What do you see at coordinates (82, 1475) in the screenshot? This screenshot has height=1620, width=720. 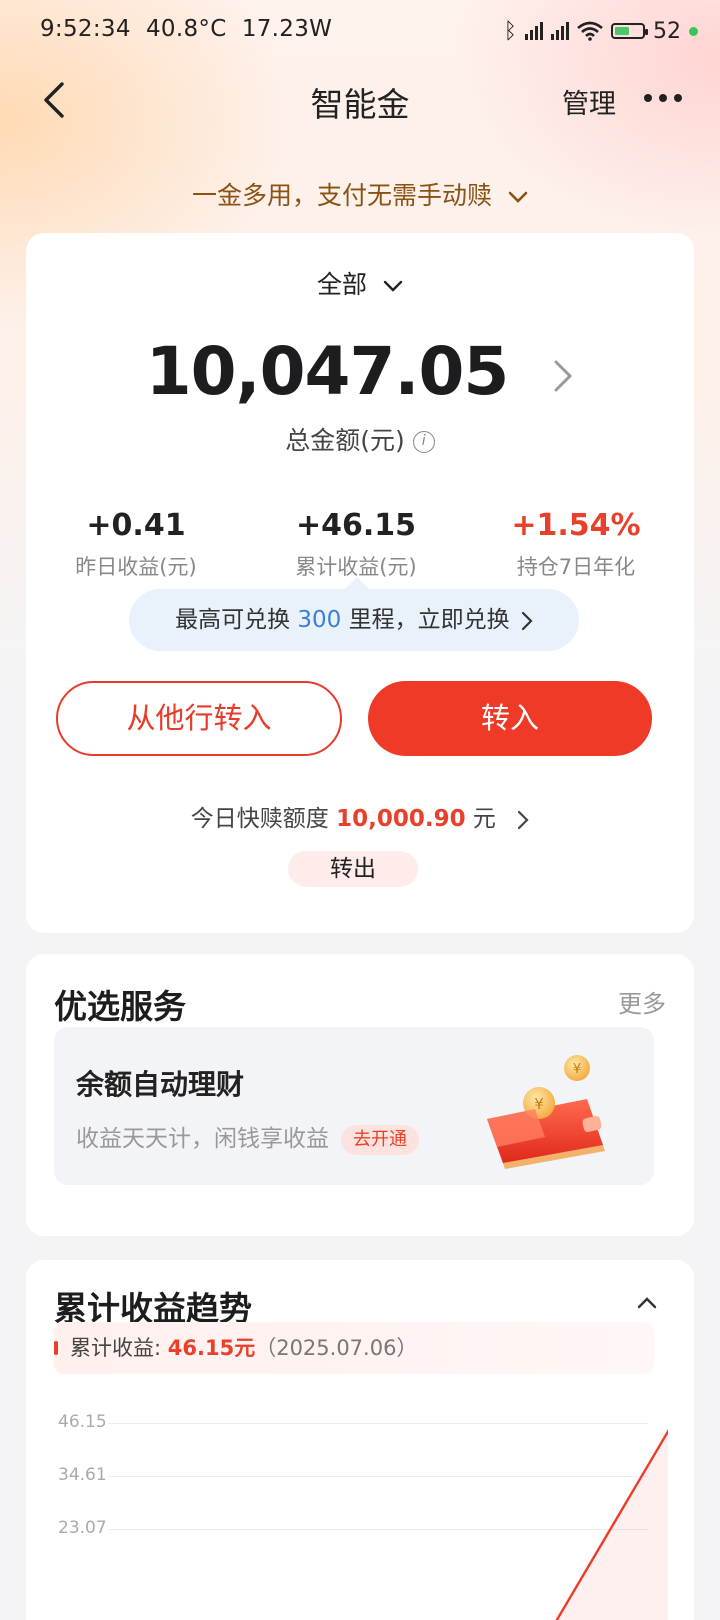 I see `y-tick-label: 34.61` at bounding box center [82, 1475].